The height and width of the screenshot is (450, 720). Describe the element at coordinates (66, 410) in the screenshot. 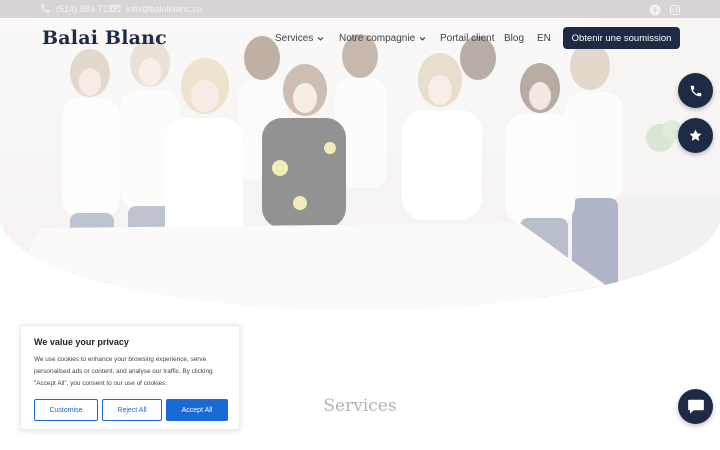

I see `customise-button: Customise` at that location.